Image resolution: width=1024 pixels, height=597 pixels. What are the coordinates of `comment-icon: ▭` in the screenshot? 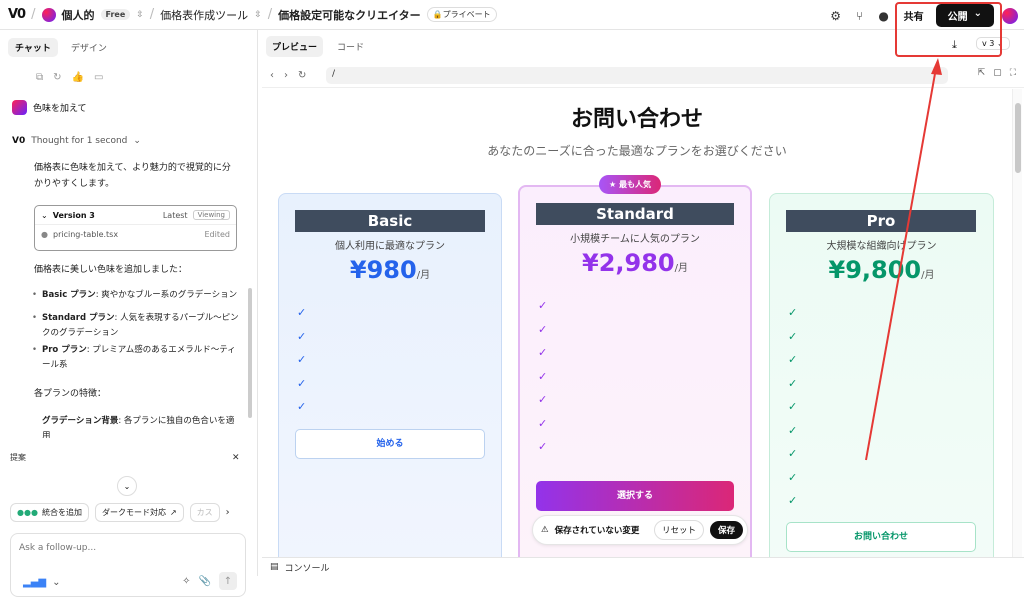 It's located at (98, 77).